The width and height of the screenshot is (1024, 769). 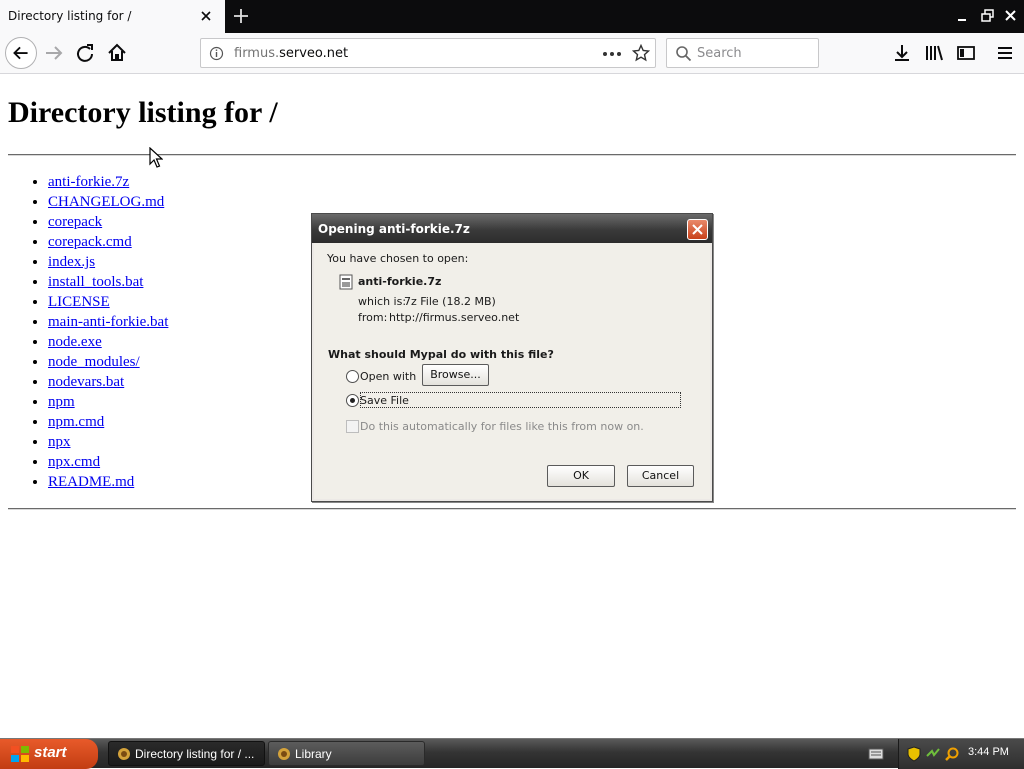 I want to click on list-item: CHANGELOG.md, so click(x=108, y=202).